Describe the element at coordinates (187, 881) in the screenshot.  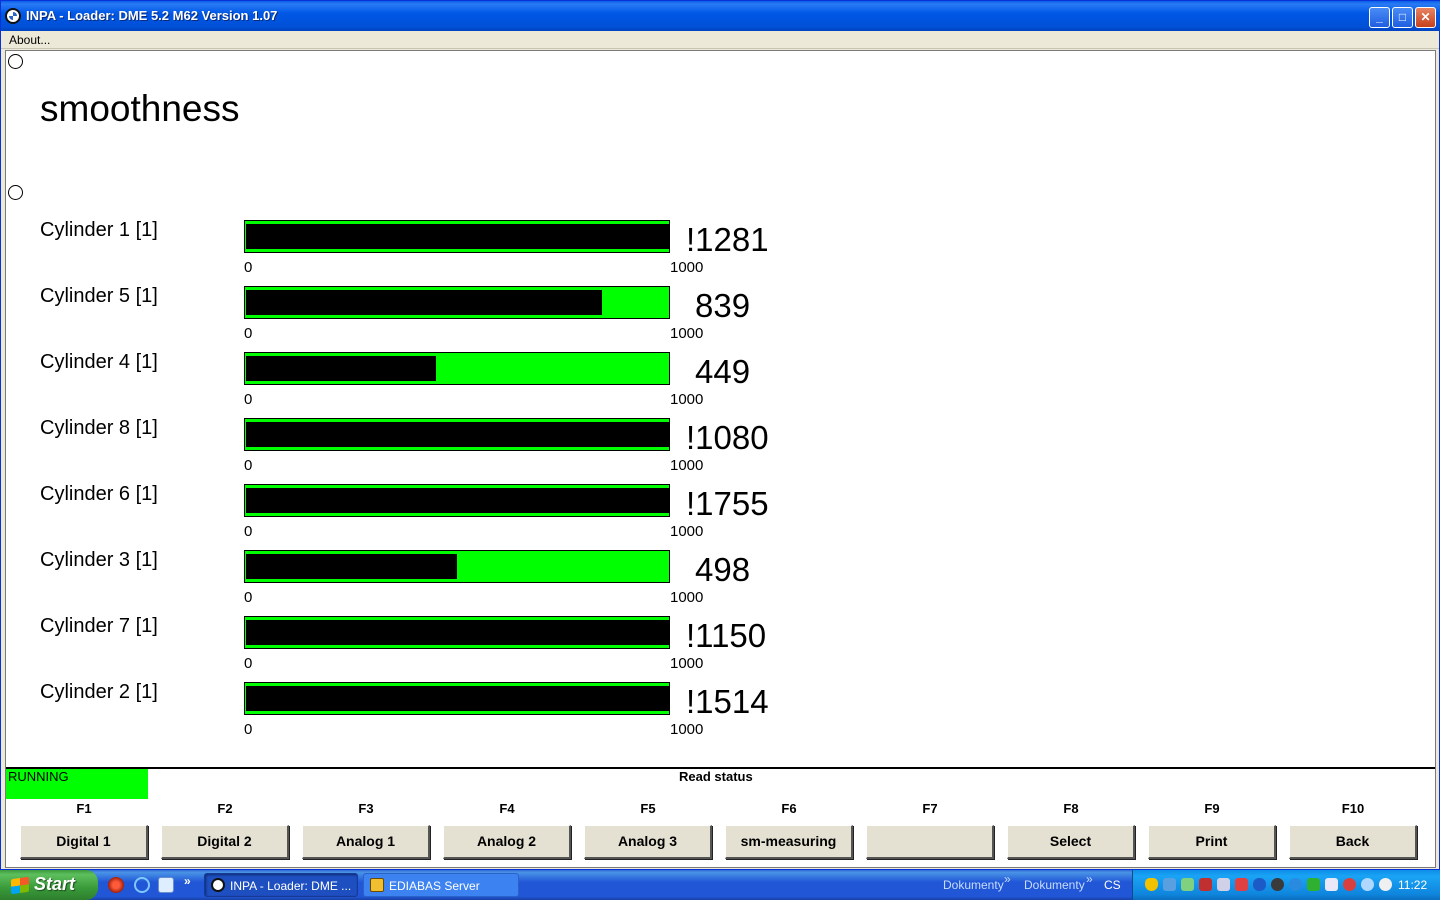
I see `quicklaunch-more: »` at that location.